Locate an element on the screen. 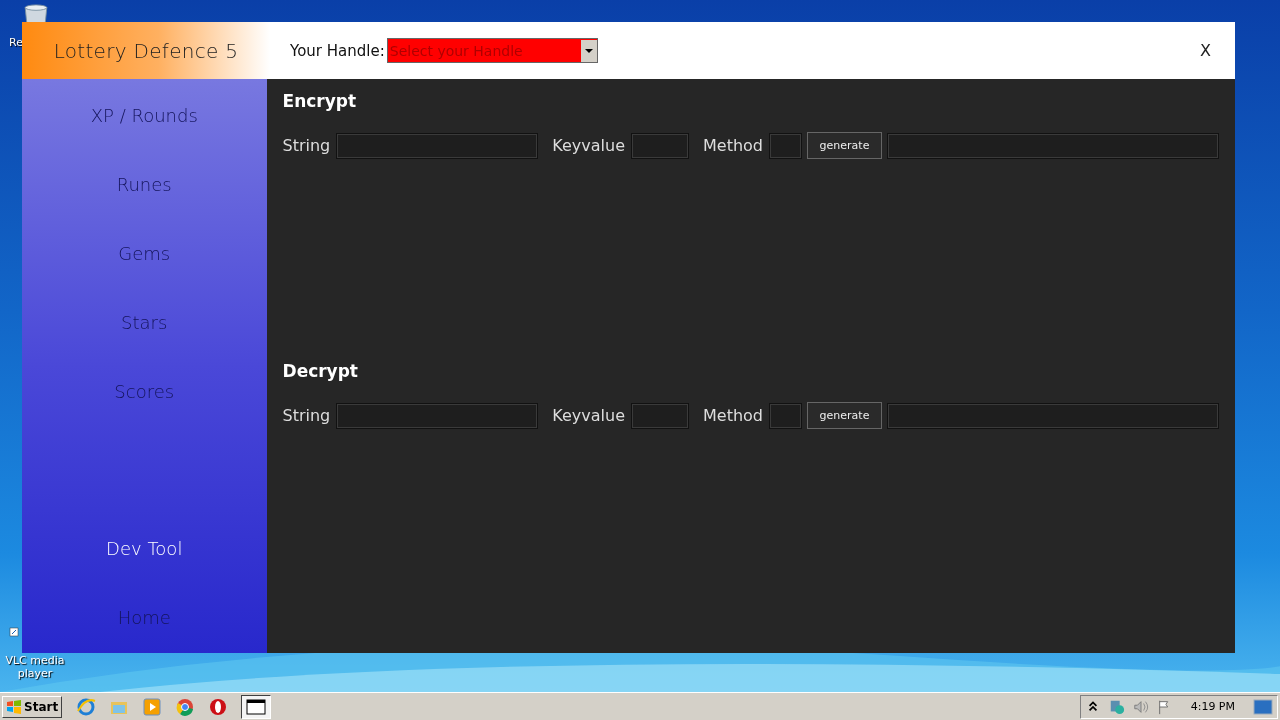 Image resolution: width=1280 pixels, height=720 pixels. network-icon is located at coordinates (1116, 706).